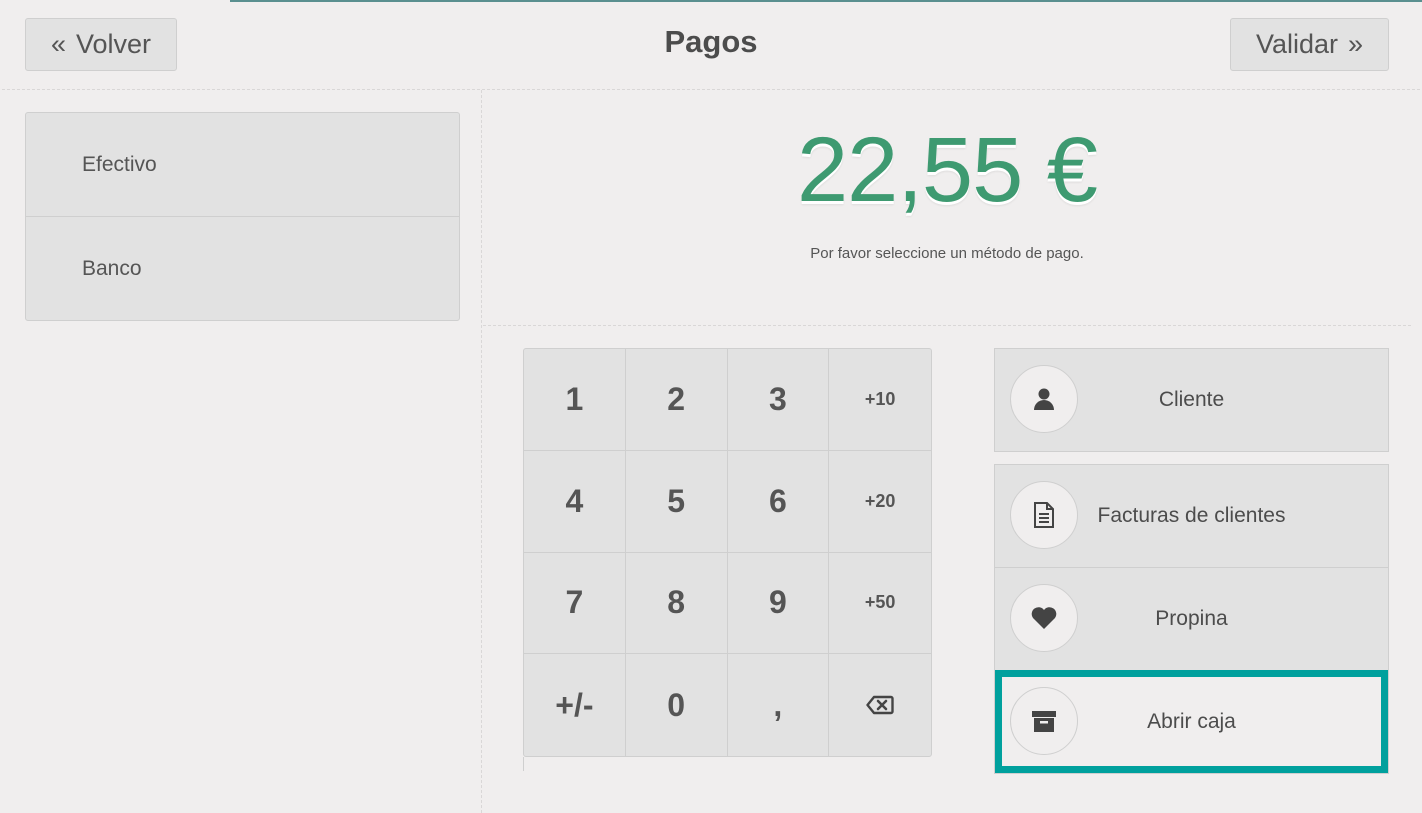  I want to click on numpad-key-5: 5, so click(676, 501).